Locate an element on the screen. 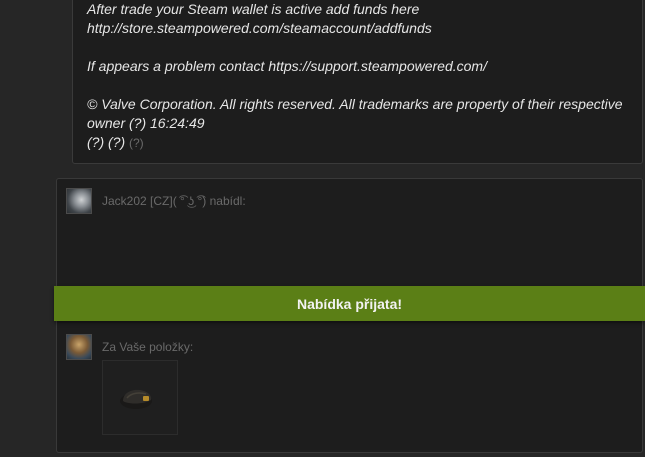 The width and height of the screenshot is (645, 457). your-avatar is located at coordinates (79, 347).